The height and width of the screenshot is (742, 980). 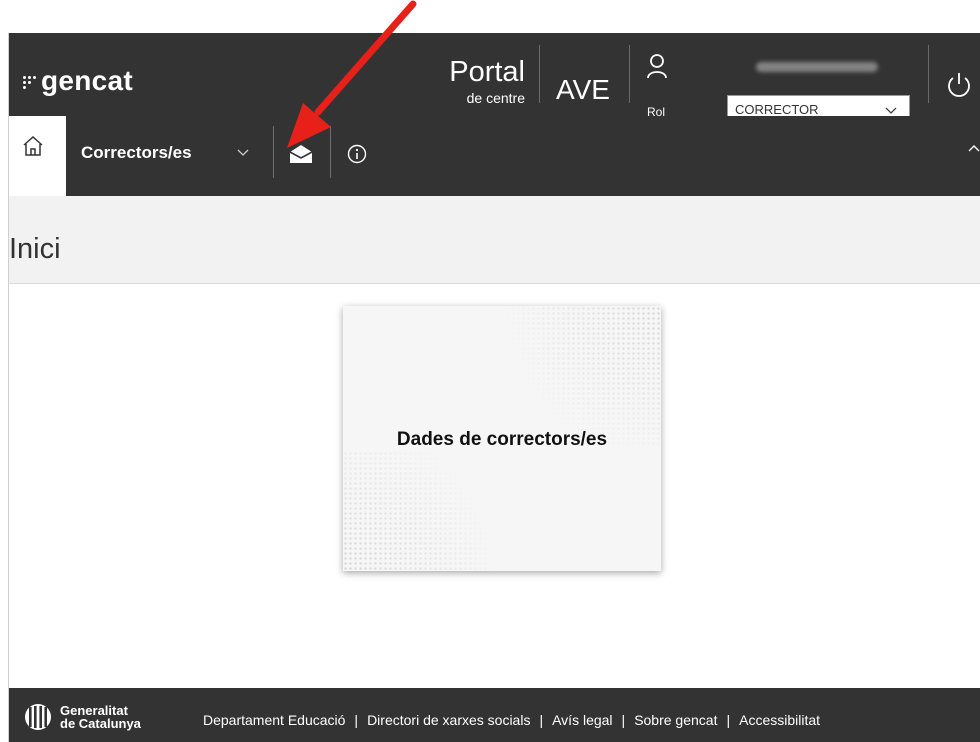 I want to click on page-title: Inici, so click(x=35, y=249).